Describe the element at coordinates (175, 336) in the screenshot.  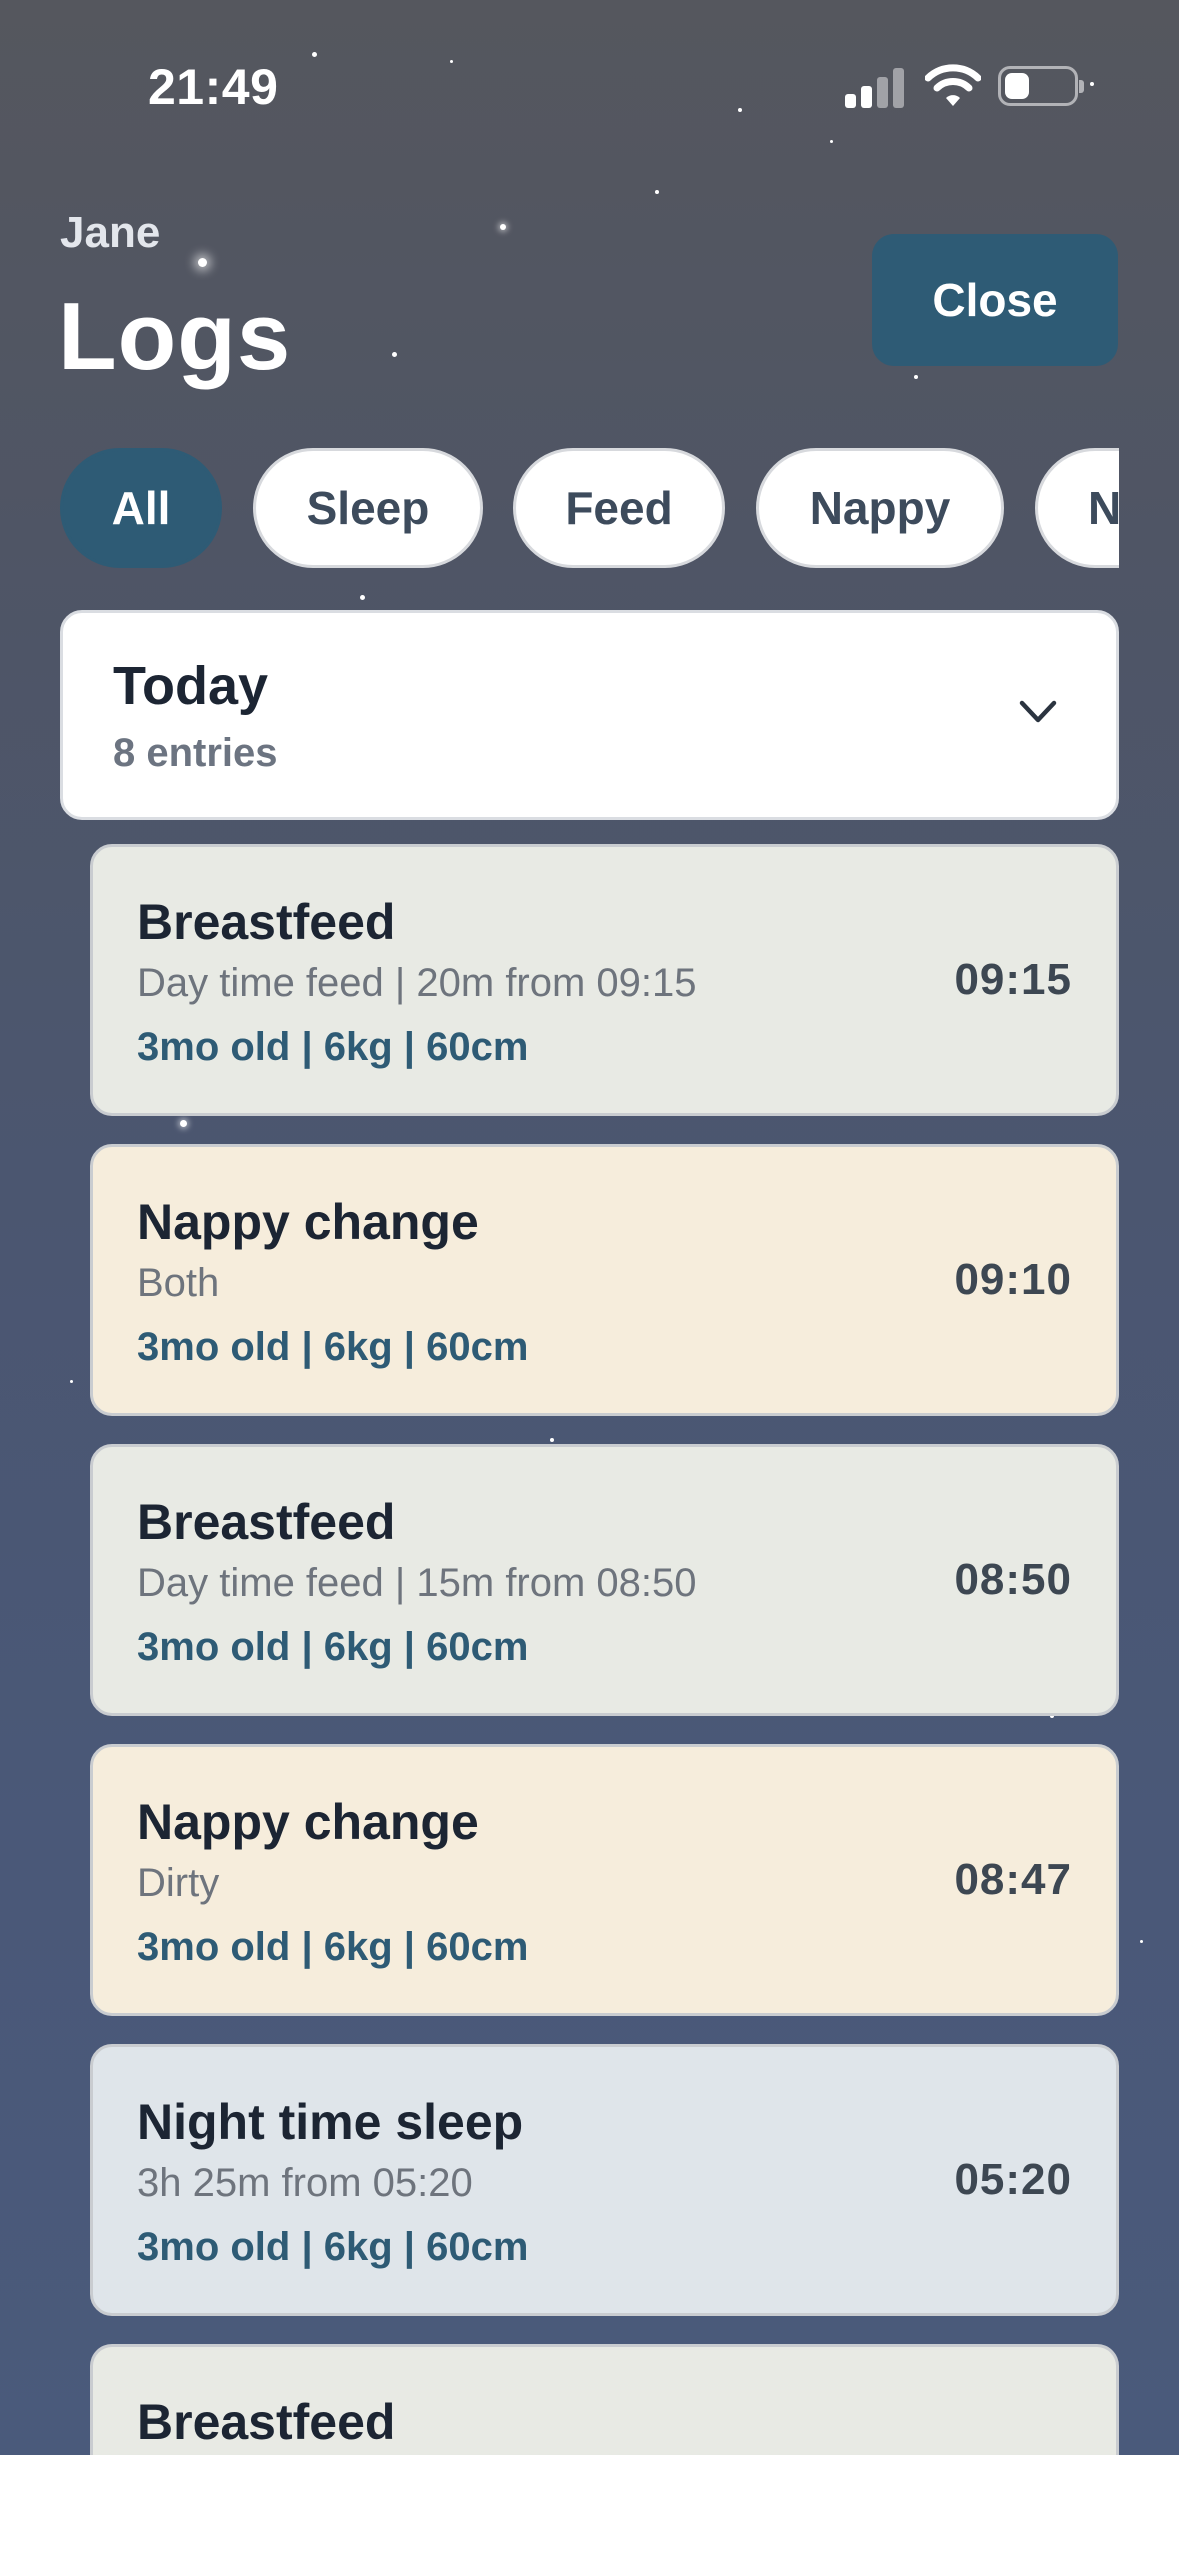
I see `page-title: Logs` at that location.